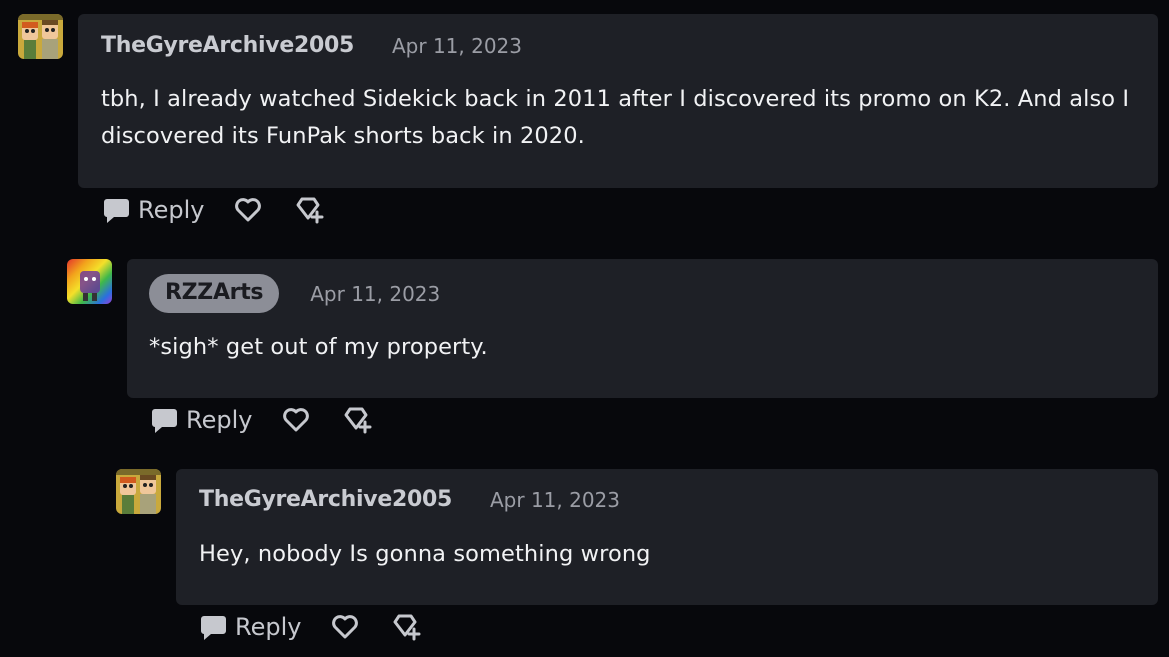  I want to click on avatar-rainbow-icon, so click(89, 281).